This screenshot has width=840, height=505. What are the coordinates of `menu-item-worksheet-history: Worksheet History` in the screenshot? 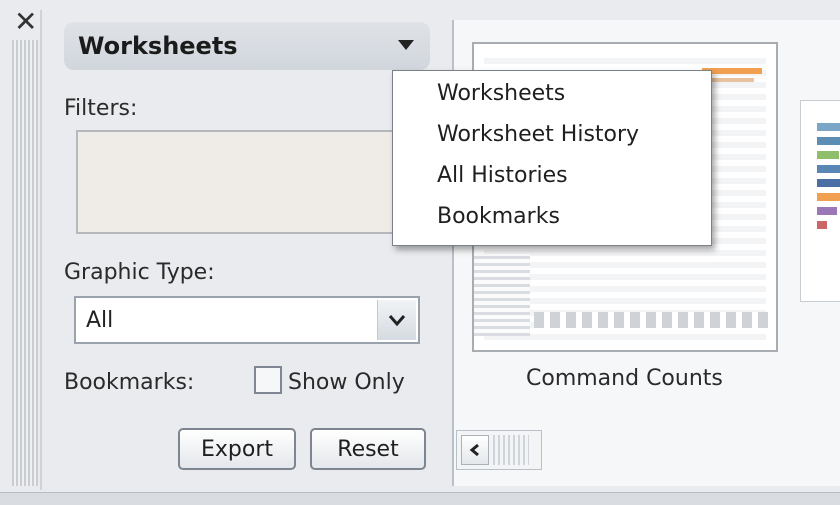 It's located at (538, 134).